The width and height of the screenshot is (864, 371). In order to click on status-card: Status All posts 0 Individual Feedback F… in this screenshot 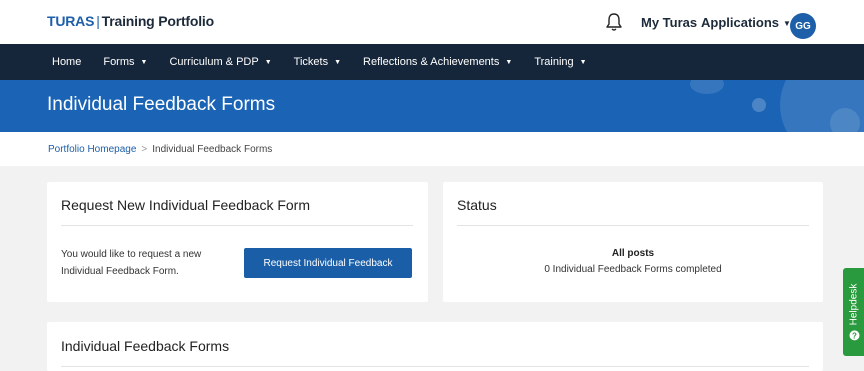, I will do `click(633, 242)`.